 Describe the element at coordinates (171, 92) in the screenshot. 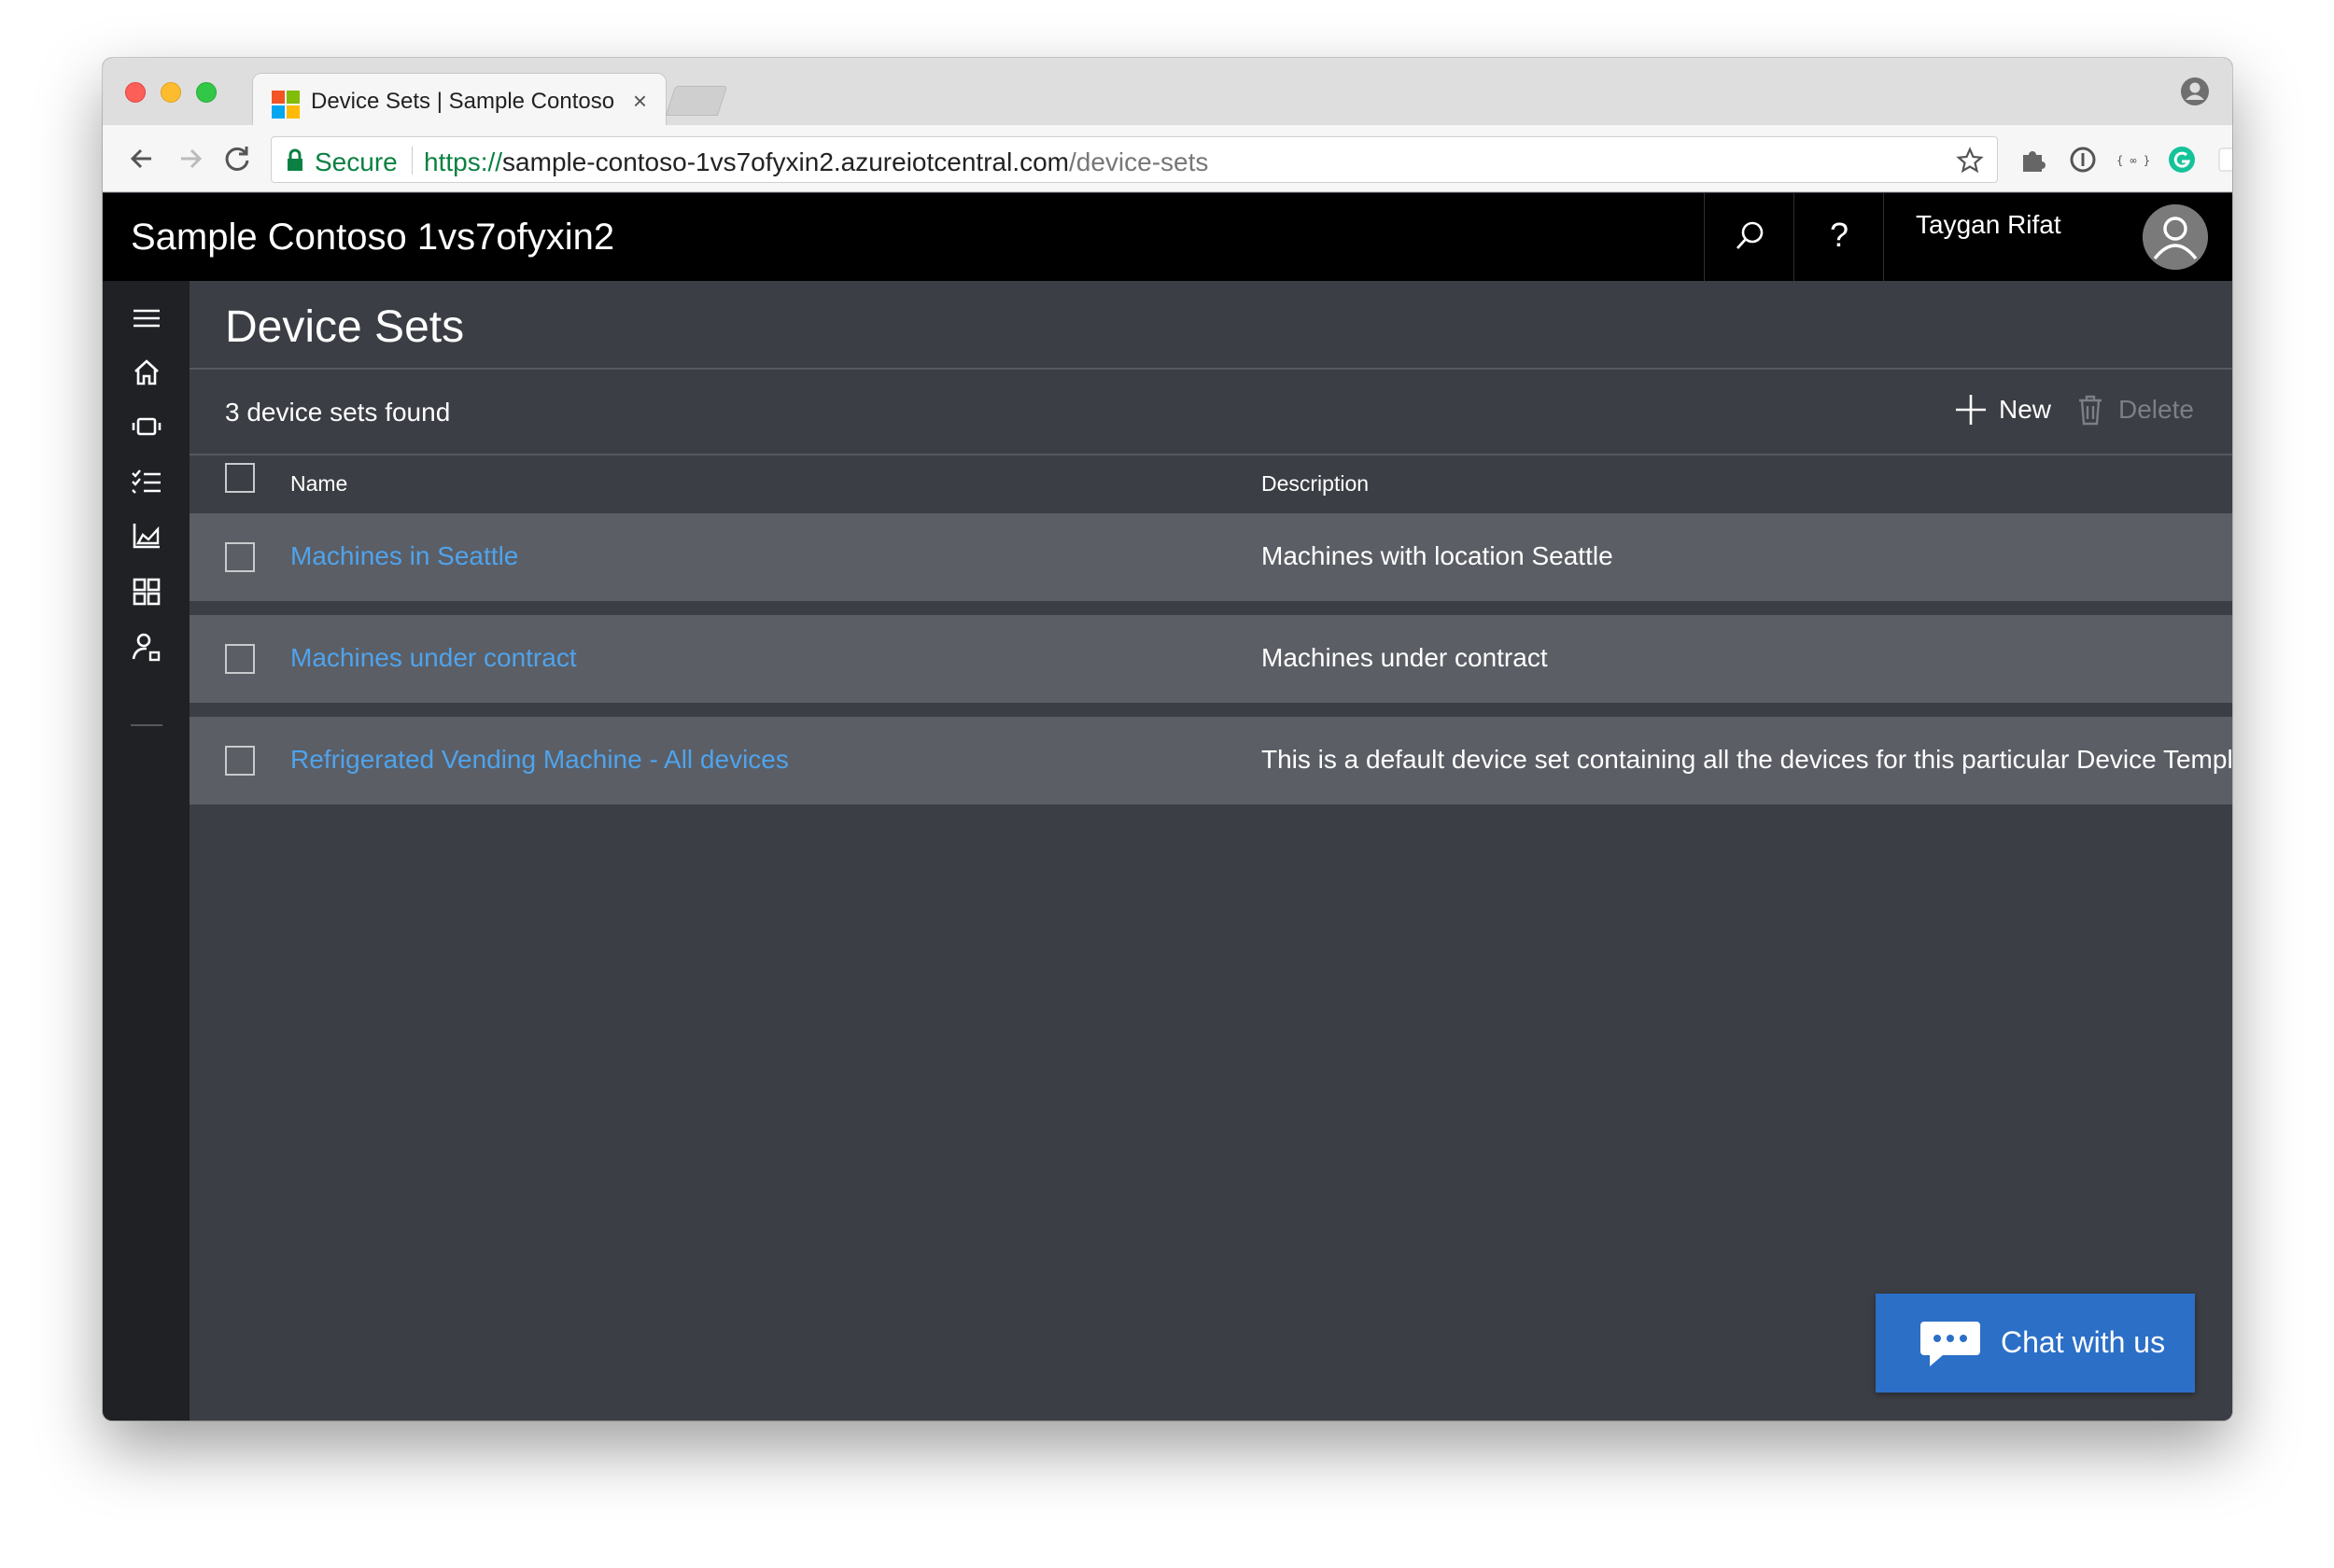

I see `minimize-window-button` at that location.